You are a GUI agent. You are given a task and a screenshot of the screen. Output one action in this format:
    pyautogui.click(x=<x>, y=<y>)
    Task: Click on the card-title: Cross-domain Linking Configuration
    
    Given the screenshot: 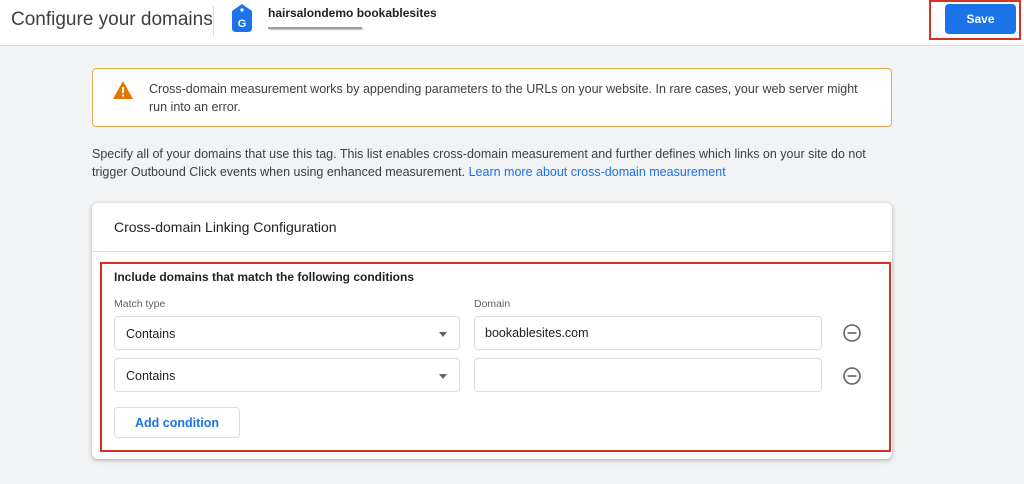 What is the action you would take?
    pyautogui.click(x=225, y=227)
    